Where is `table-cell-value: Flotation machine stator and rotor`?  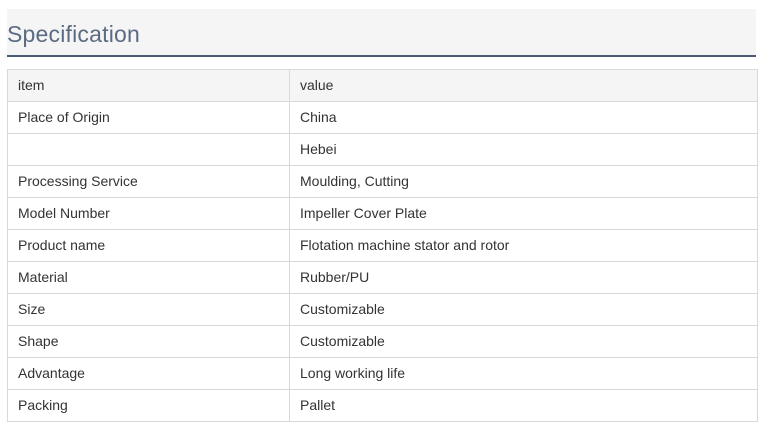
table-cell-value: Flotation machine stator and rotor is located at coordinates (523, 245).